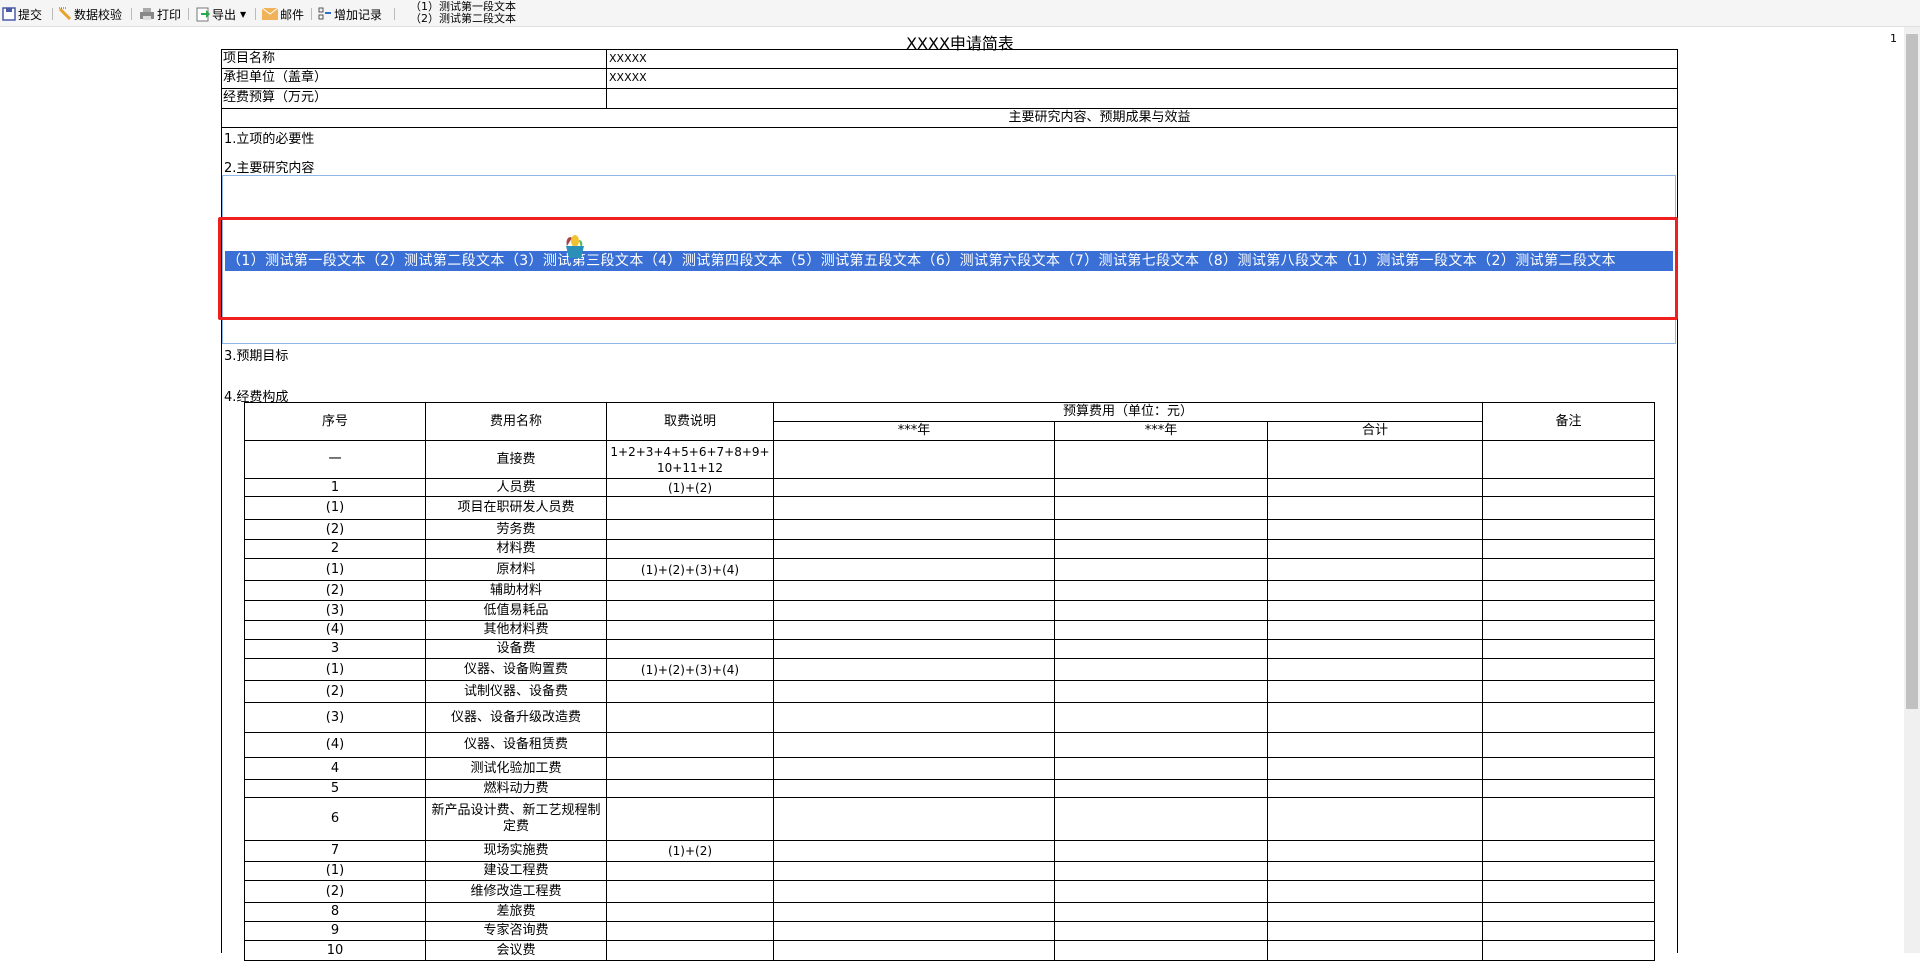 This screenshot has height=961, width=1920. What do you see at coordinates (283, 14) in the screenshot?
I see `mail-button: 邮件` at bounding box center [283, 14].